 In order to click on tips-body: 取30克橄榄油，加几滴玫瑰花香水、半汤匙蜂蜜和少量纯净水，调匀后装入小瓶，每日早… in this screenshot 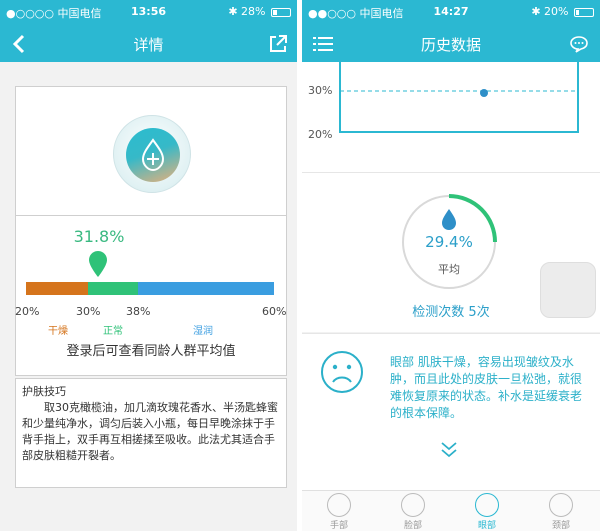, I will do `click(150, 431)`.